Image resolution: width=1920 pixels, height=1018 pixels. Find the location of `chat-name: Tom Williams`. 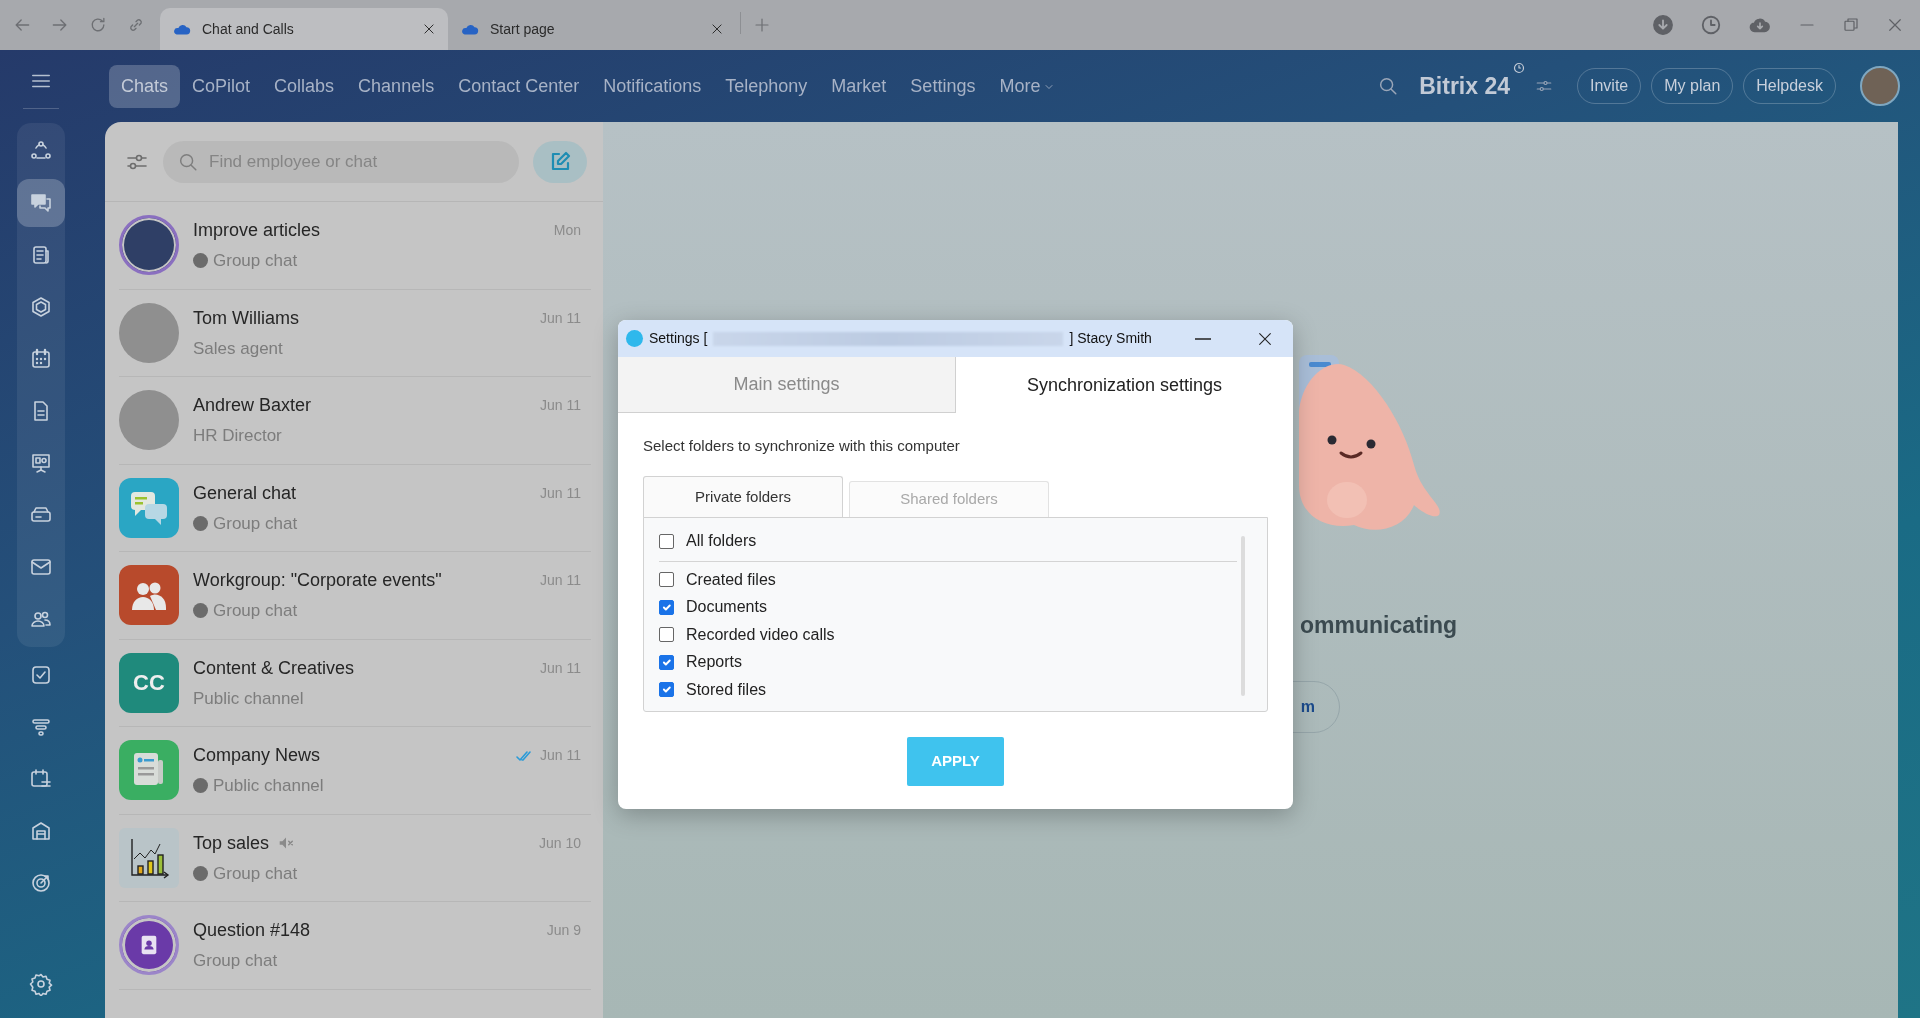

chat-name: Tom Williams is located at coordinates (246, 318).